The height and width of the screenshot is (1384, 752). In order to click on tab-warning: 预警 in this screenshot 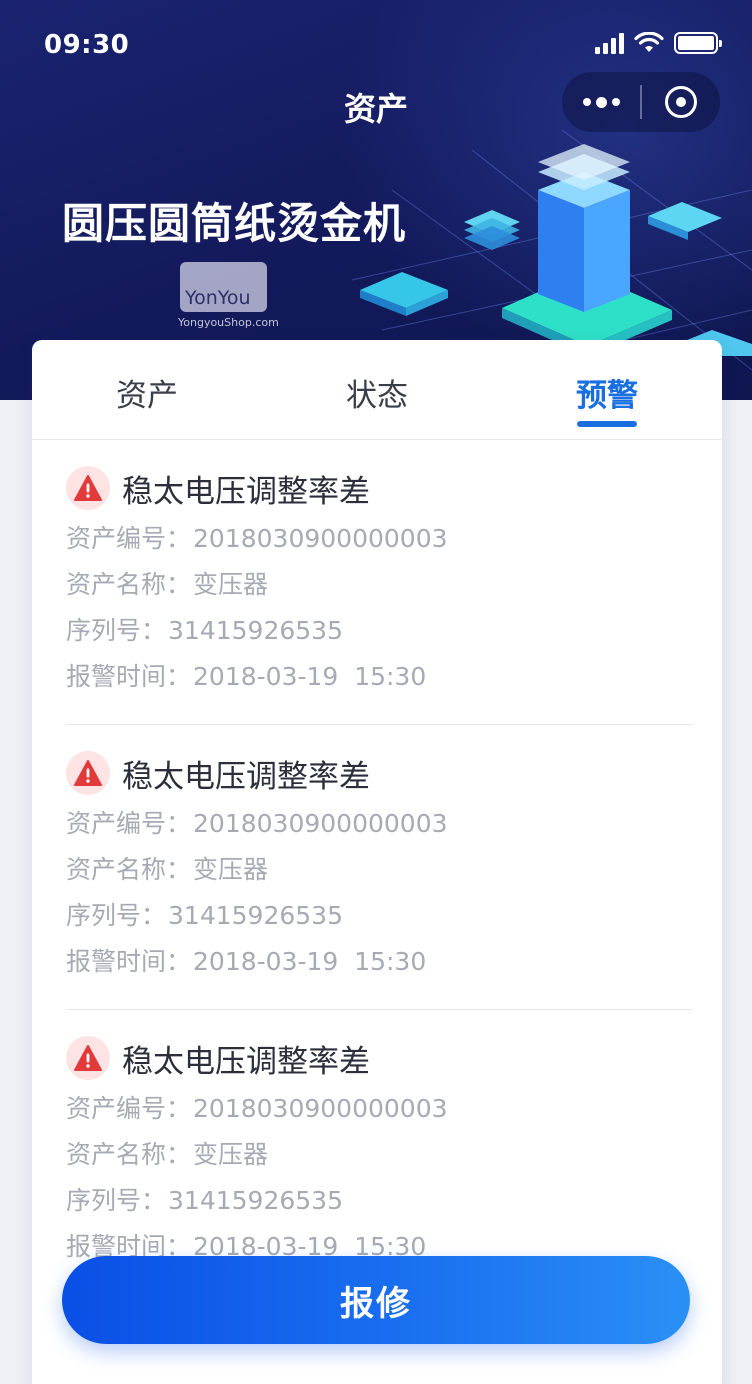, I will do `click(607, 389)`.